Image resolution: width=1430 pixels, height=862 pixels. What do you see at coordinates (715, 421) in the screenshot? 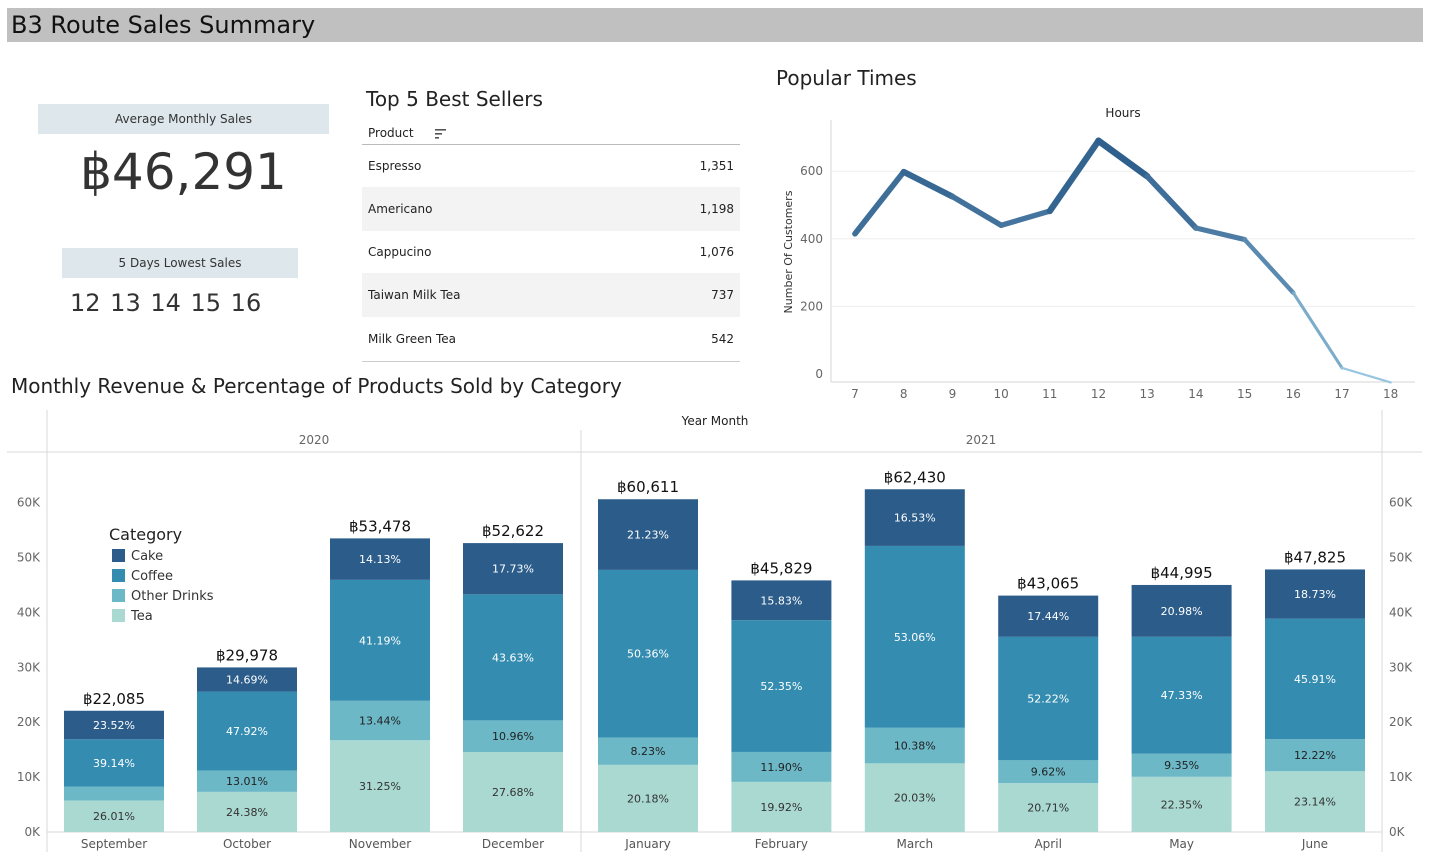
I see `column-header: Year Month` at bounding box center [715, 421].